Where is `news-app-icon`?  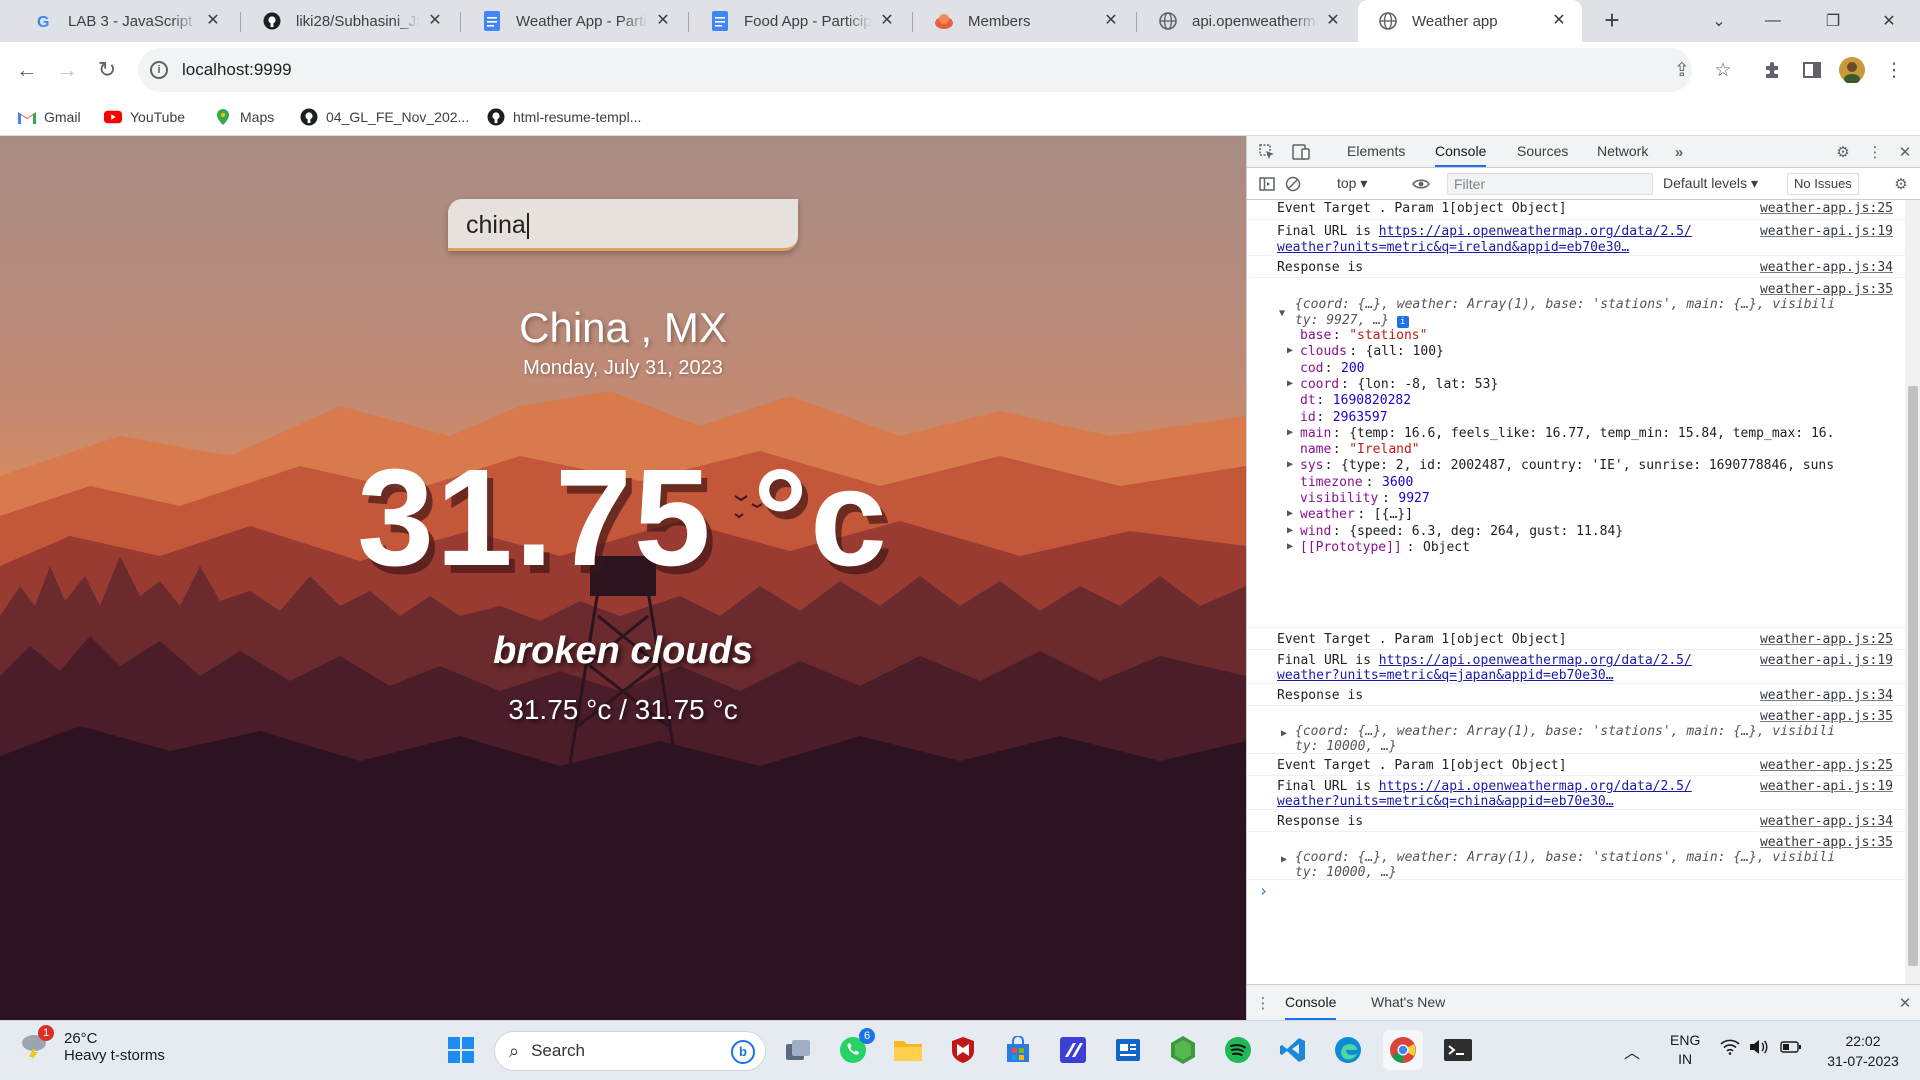 news-app-icon is located at coordinates (1128, 1050).